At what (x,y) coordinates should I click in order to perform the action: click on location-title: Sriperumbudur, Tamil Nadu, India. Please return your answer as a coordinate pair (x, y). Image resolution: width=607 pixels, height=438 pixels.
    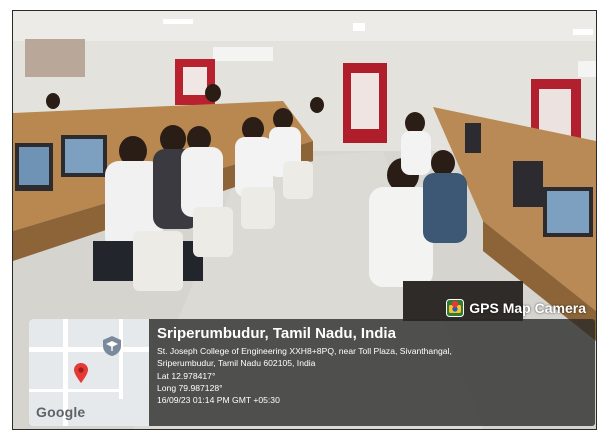
    Looking at the image, I should click on (276, 333).